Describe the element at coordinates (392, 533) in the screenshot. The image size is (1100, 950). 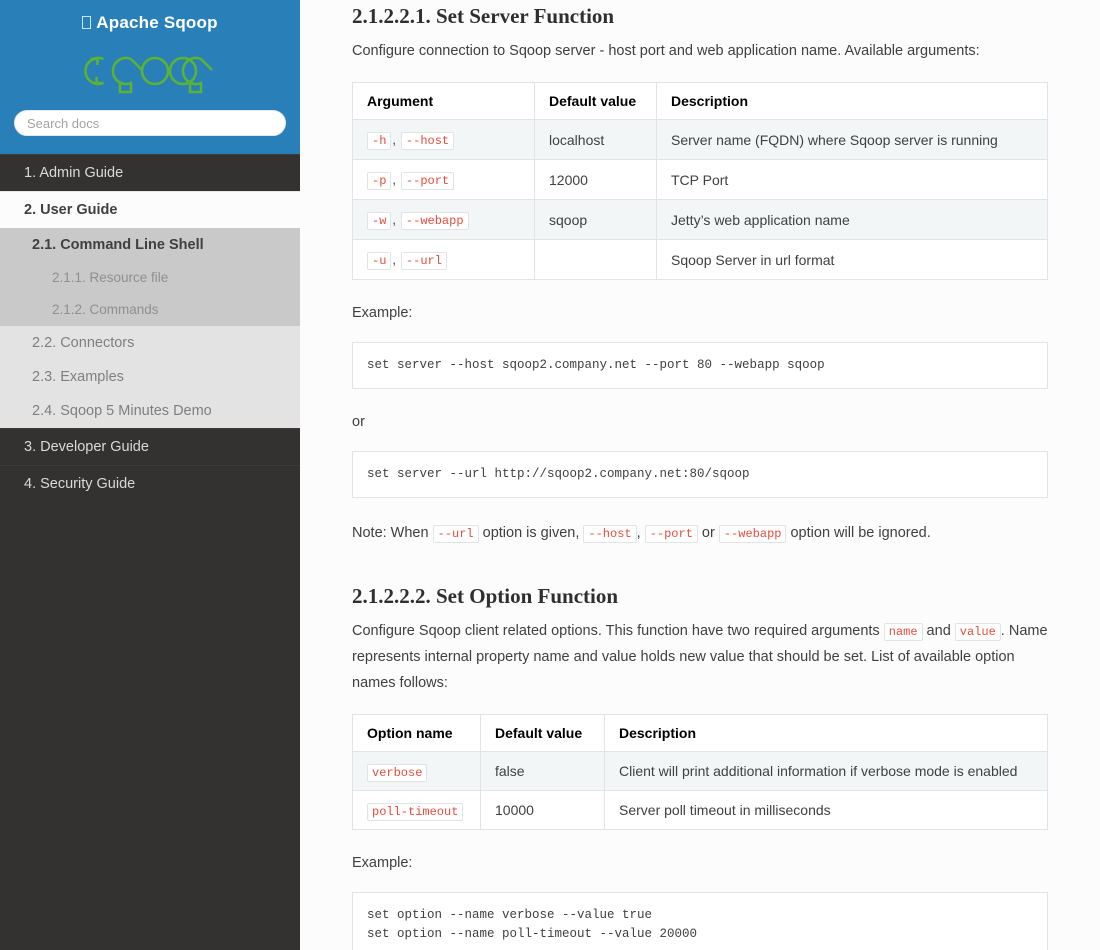
I see `note-text-1: Note: When` at that location.